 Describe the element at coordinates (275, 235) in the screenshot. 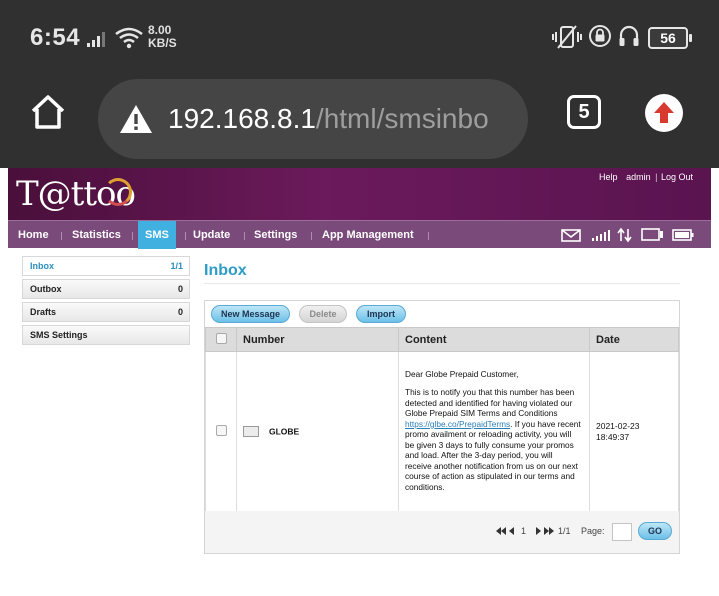

I see `nav-settings: Settings` at that location.